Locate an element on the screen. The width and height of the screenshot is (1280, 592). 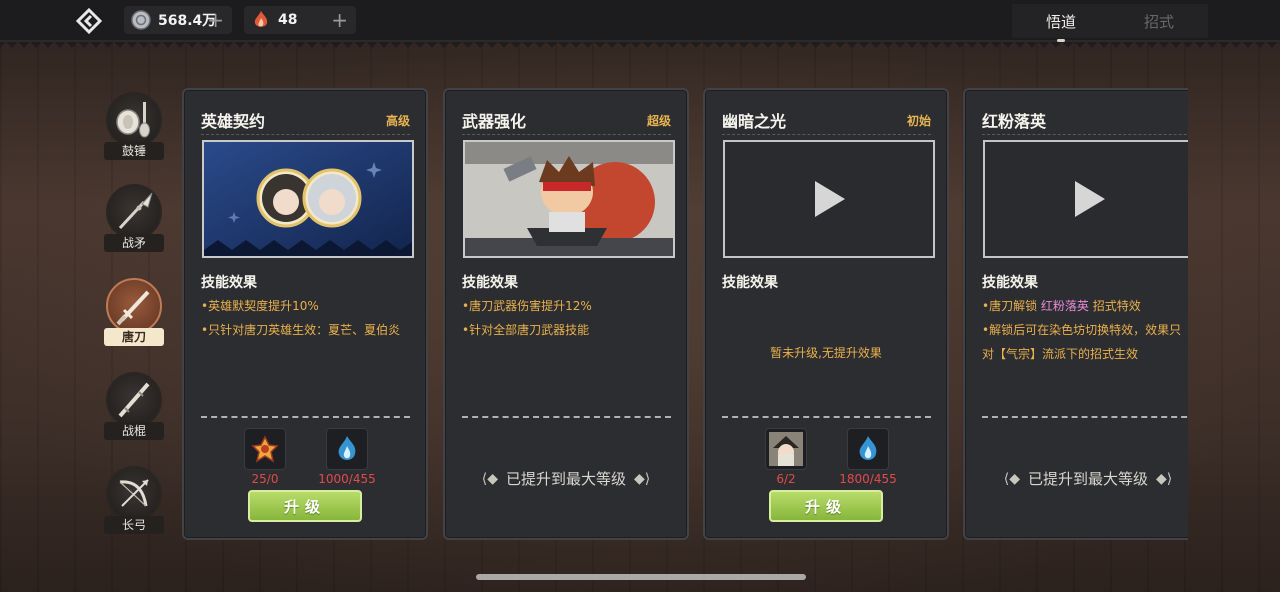
effect-list: •唐刀武器伤害提升12% •针对全部唐刀武器技能 is located at coordinates (569, 318).